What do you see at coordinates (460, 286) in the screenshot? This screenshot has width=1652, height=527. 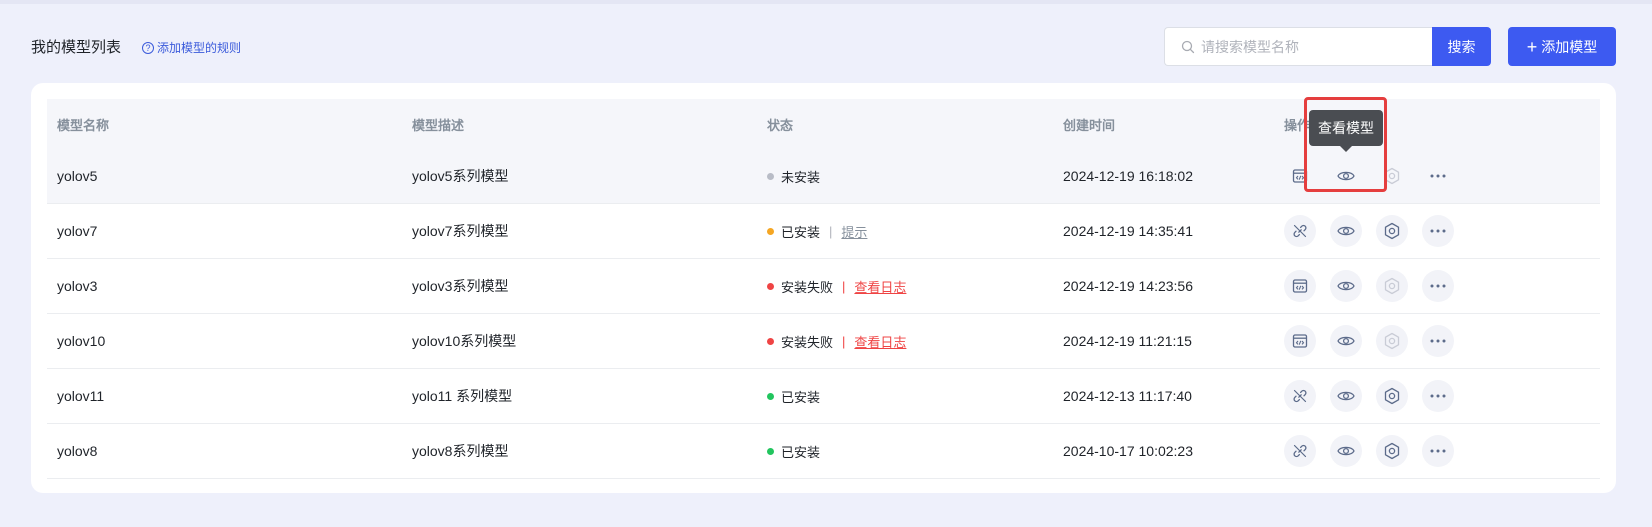 I see `model-description: yolov3系列模型` at bounding box center [460, 286].